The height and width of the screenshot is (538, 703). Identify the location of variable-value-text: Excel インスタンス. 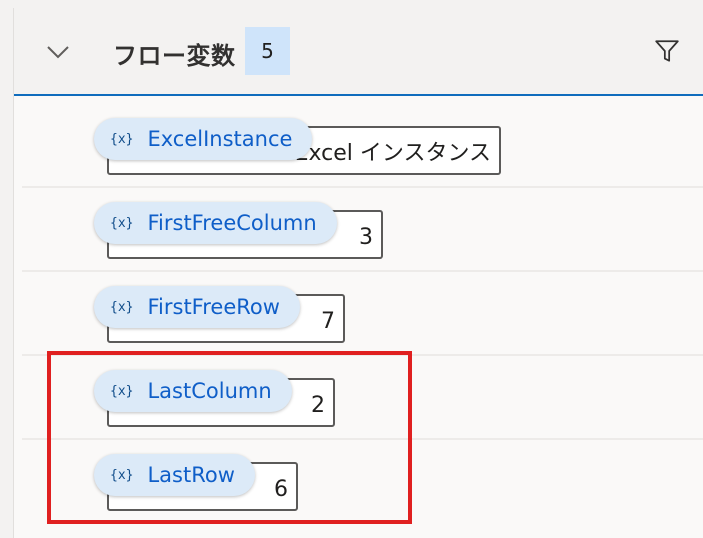
(392, 153).